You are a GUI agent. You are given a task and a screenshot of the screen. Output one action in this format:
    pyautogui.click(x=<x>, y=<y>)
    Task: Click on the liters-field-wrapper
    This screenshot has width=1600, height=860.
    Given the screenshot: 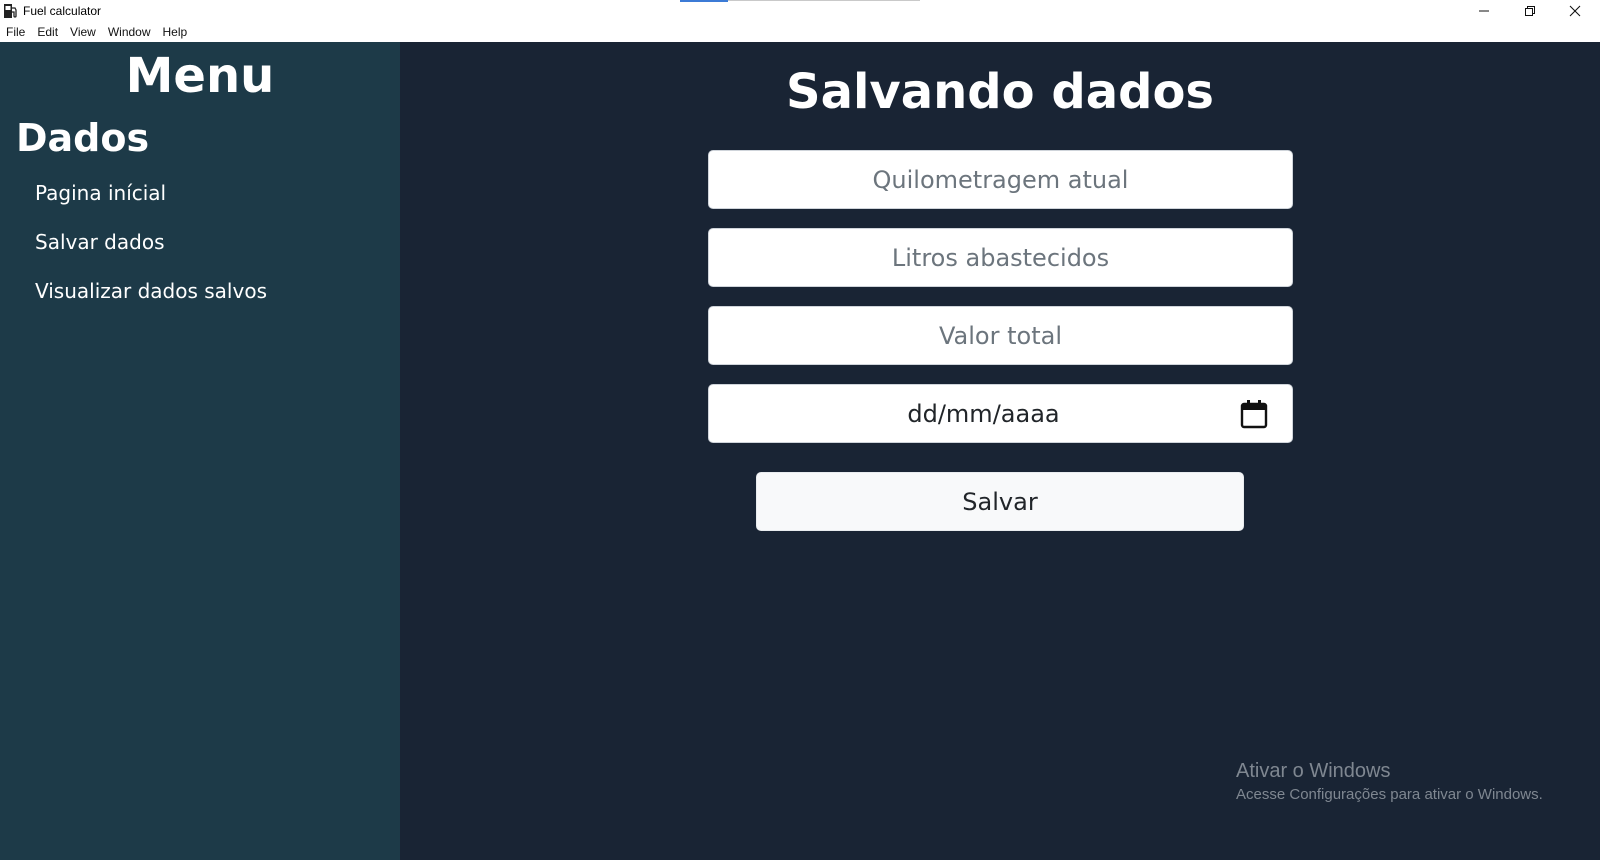 What is the action you would take?
    pyautogui.click(x=1000, y=257)
    